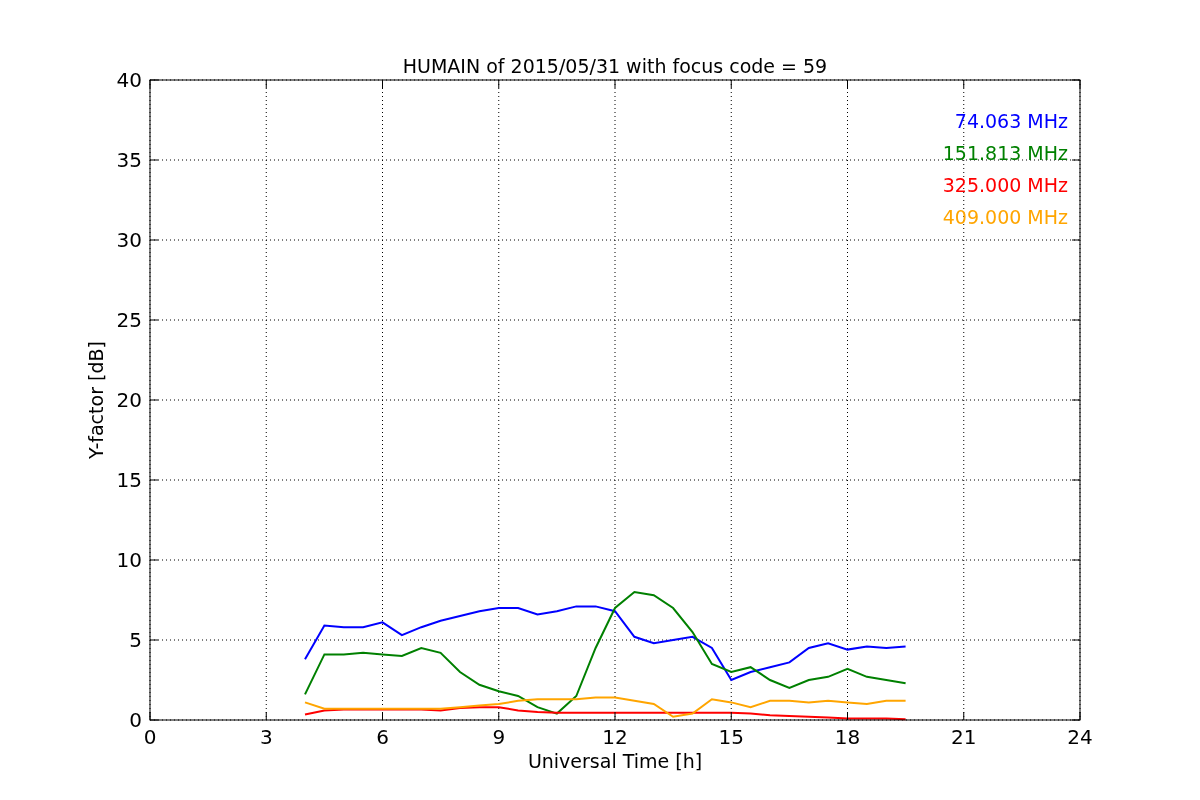  I want to click on legend-label: 325.000 MHz, so click(1005, 185).